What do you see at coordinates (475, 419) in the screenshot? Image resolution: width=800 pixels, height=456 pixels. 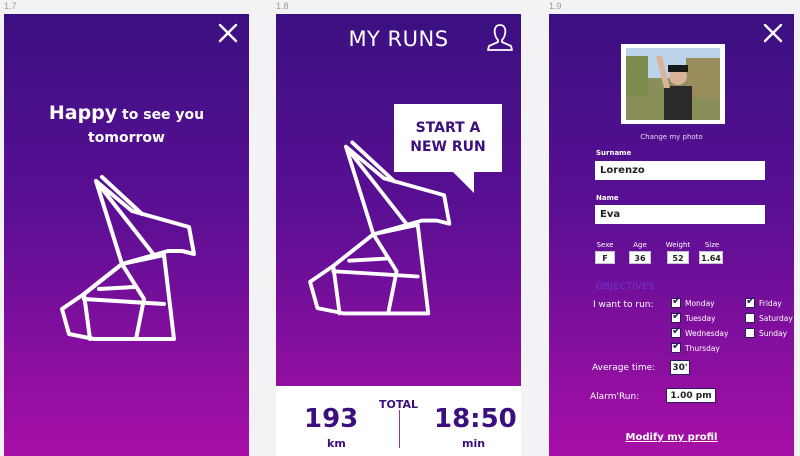 I see `time-value: 18:50` at bounding box center [475, 419].